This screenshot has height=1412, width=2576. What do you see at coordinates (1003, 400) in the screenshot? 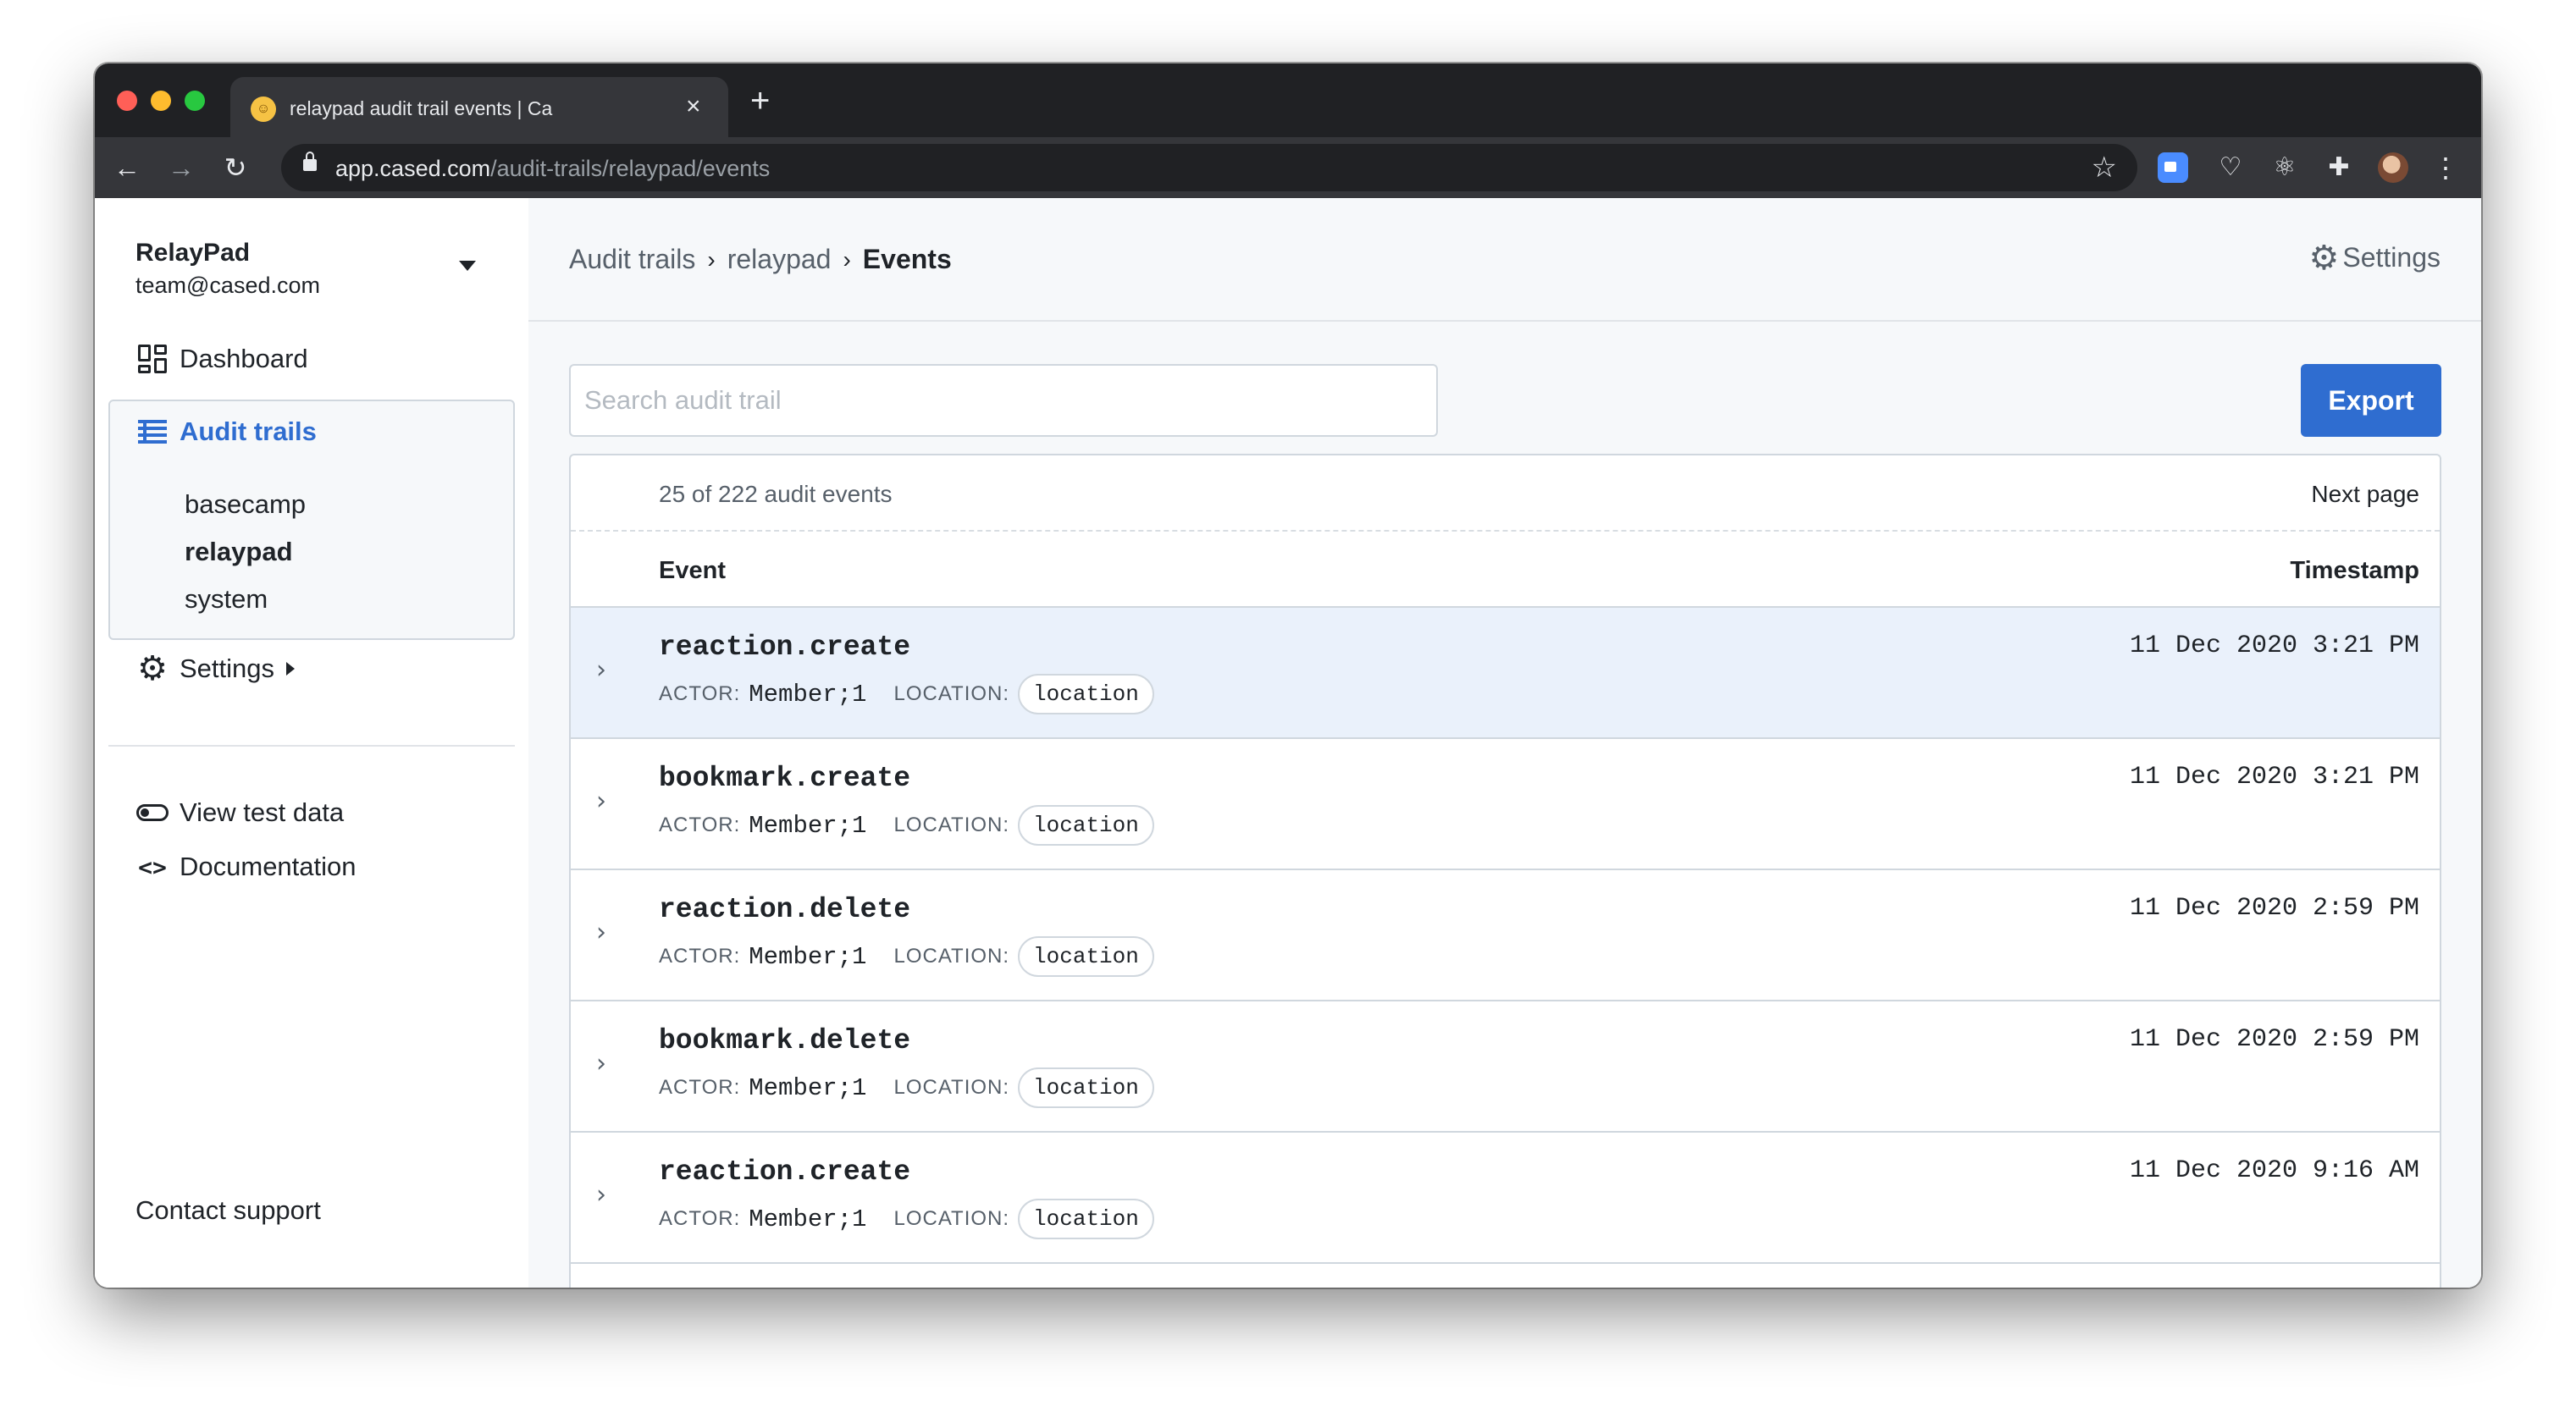
I see `search-input` at bounding box center [1003, 400].